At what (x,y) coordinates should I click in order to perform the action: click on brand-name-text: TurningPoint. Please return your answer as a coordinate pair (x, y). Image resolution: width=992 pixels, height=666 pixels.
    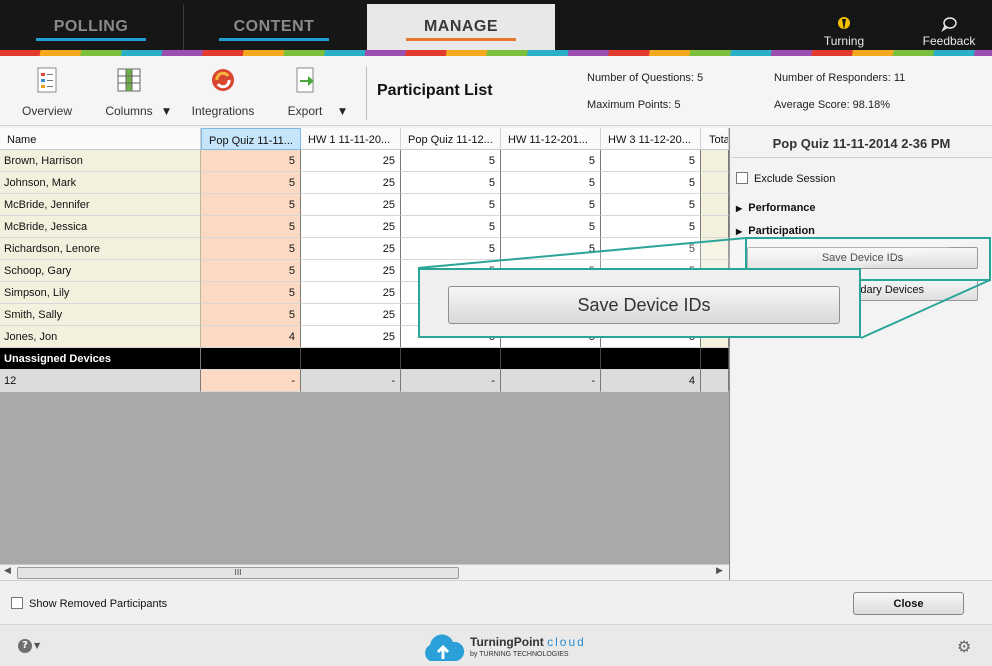
    Looking at the image, I should click on (507, 642).